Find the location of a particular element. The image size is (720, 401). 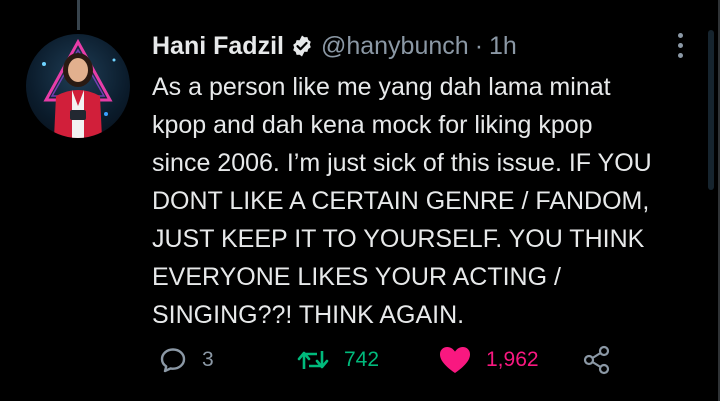

thread-connector-line is located at coordinates (78, 15).